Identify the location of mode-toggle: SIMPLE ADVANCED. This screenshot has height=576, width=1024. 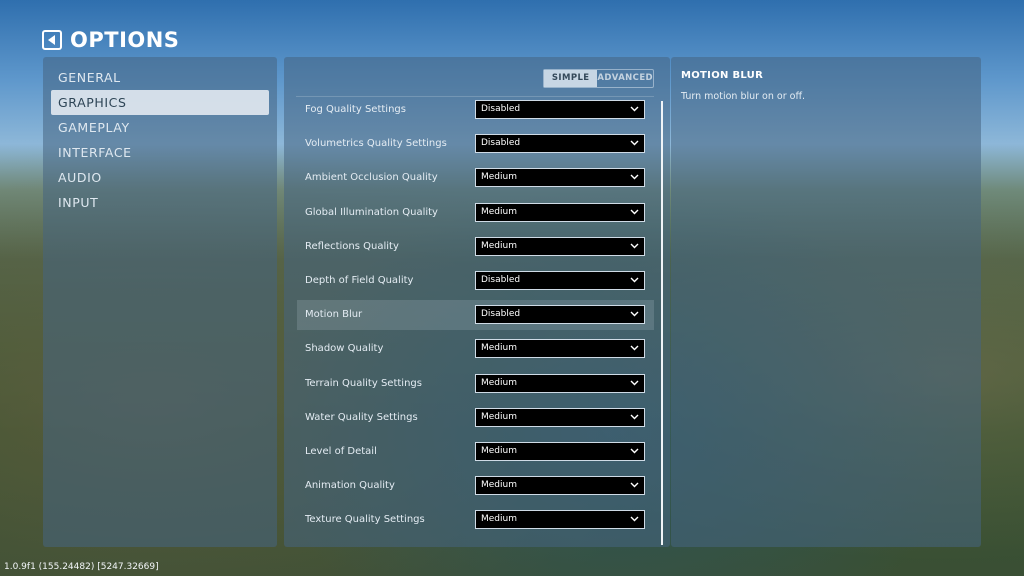
(598, 78).